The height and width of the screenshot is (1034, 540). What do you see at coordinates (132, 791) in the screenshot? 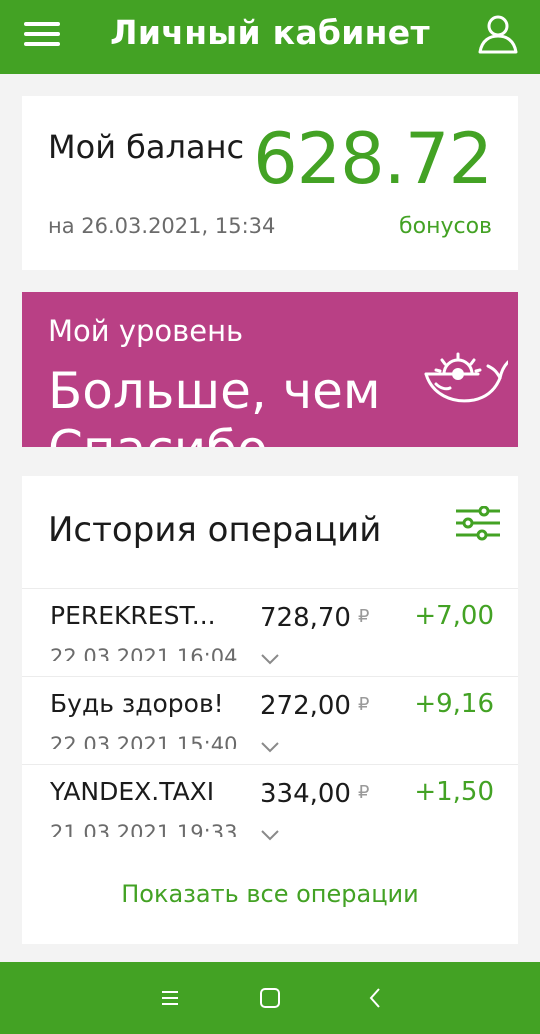
I see `operation-merchant: YANDEX.TAXI` at bounding box center [132, 791].